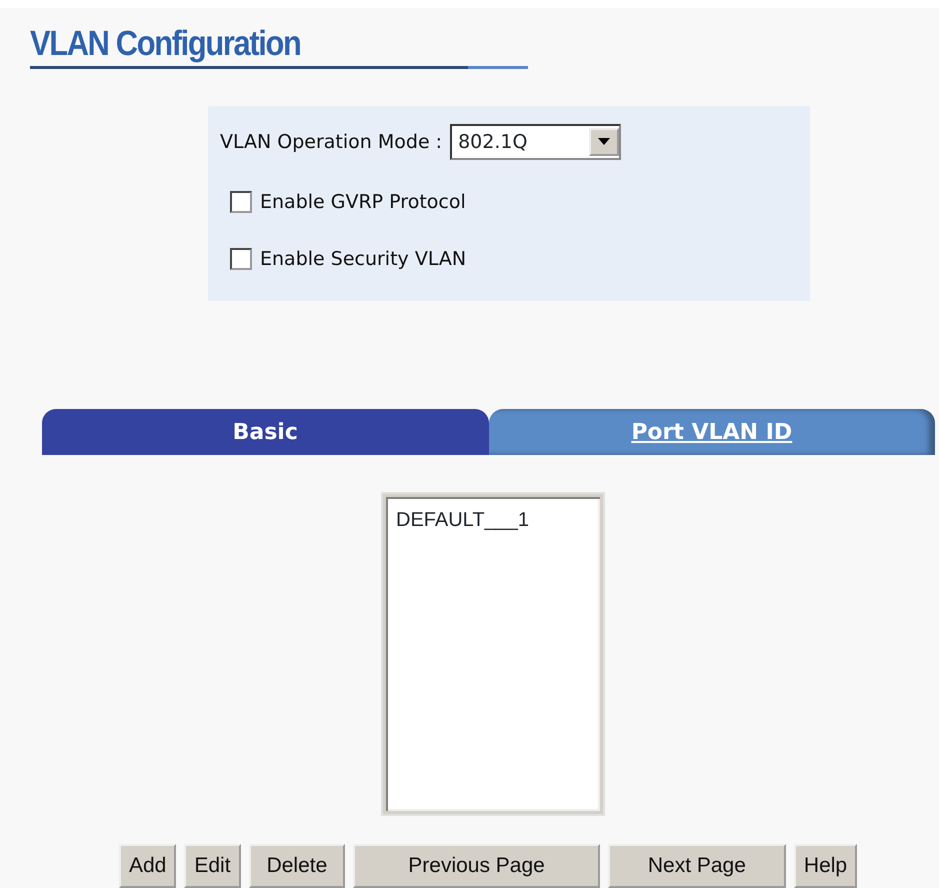  What do you see at coordinates (476, 866) in the screenshot?
I see `action-button: Previous Page` at bounding box center [476, 866].